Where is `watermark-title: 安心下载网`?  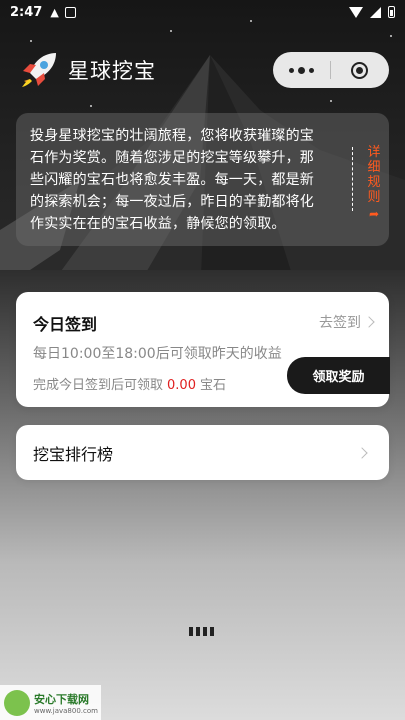 watermark-title: 安心下载网 is located at coordinates (61, 699).